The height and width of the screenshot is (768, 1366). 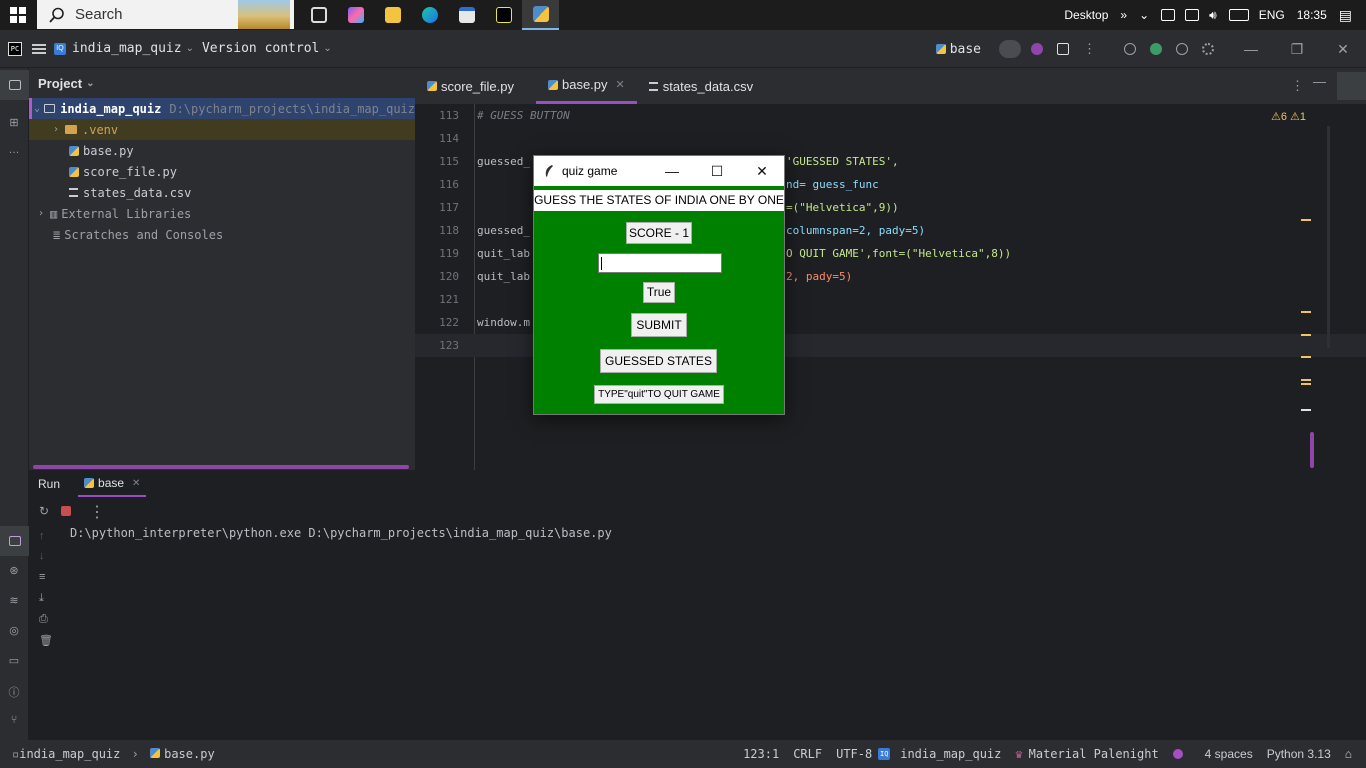 What do you see at coordinates (807, 754) in the screenshot?
I see `line-ending: CRLF` at bounding box center [807, 754].